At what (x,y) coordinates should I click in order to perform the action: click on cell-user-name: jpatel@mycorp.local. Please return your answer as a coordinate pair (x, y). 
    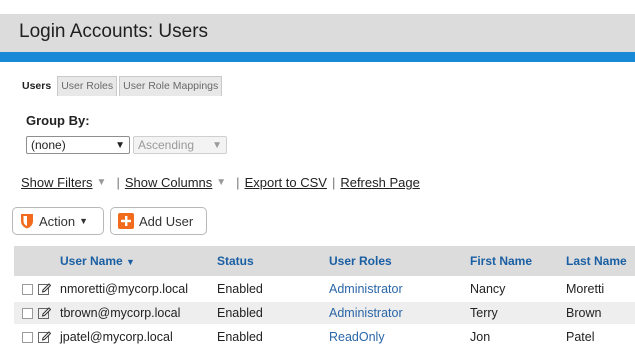
    Looking at the image, I should click on (116, 337).